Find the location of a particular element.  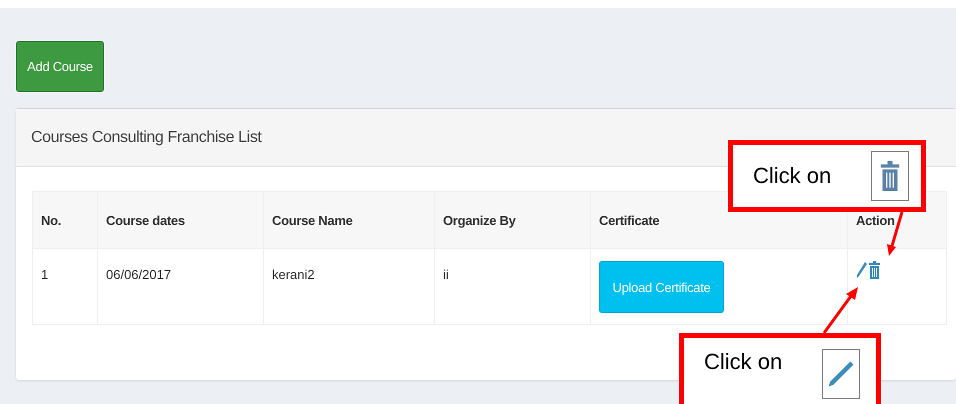

column-header: No. is located at coordinates (65, 220).